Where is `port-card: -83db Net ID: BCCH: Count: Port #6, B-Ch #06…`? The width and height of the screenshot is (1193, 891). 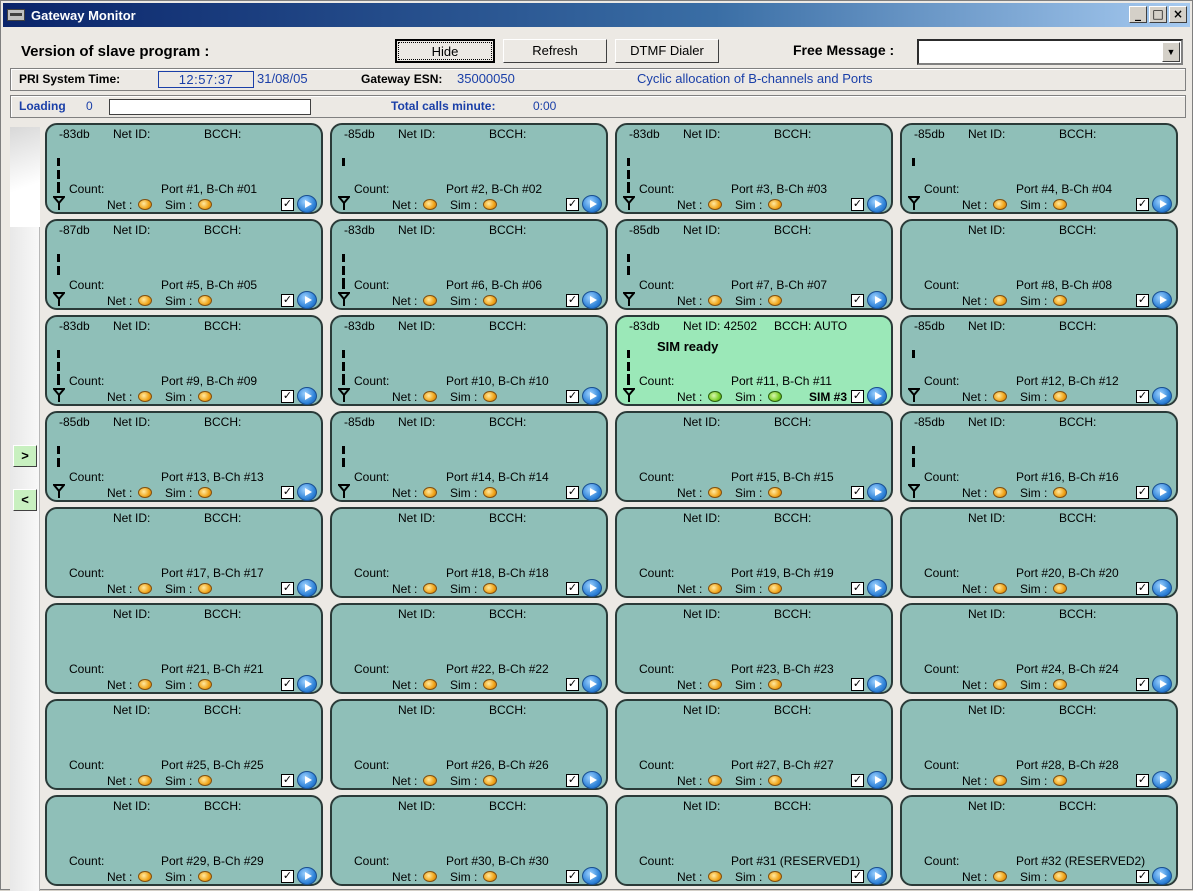 port-card: -83db Net ID: BCCH: Count: Port #6, B-Ch #06… is located at coordinates (469, 264).